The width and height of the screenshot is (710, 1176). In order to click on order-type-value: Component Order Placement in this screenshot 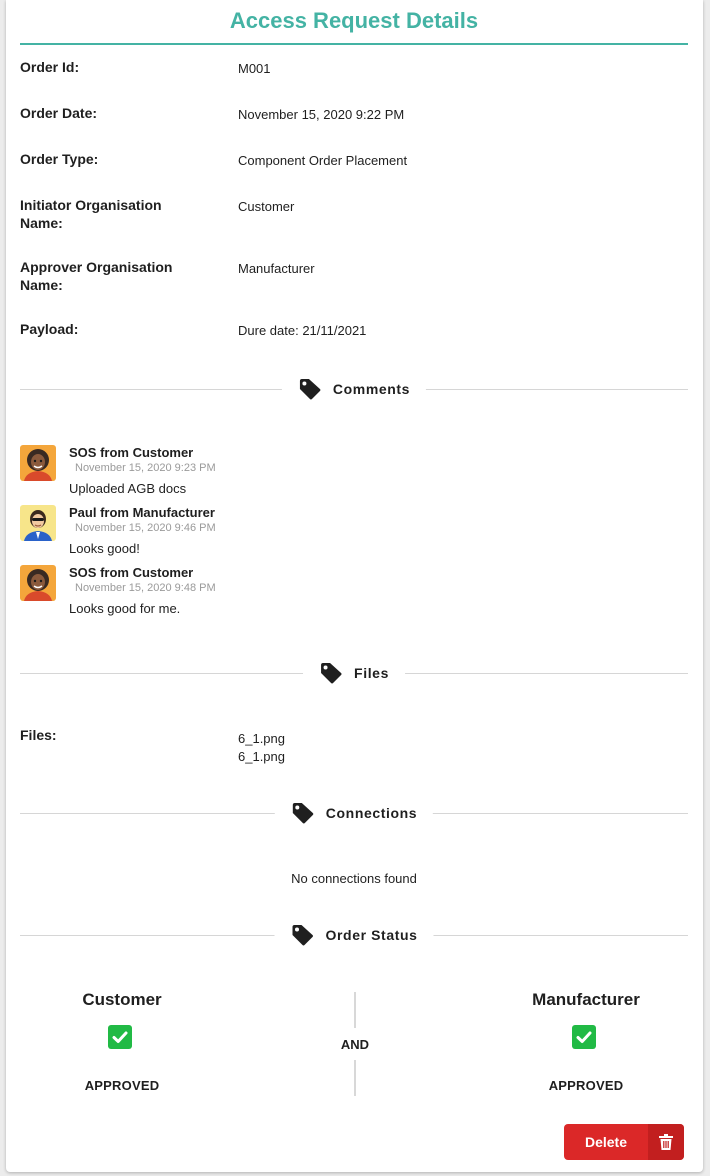, I will do `click(323, 160)`.